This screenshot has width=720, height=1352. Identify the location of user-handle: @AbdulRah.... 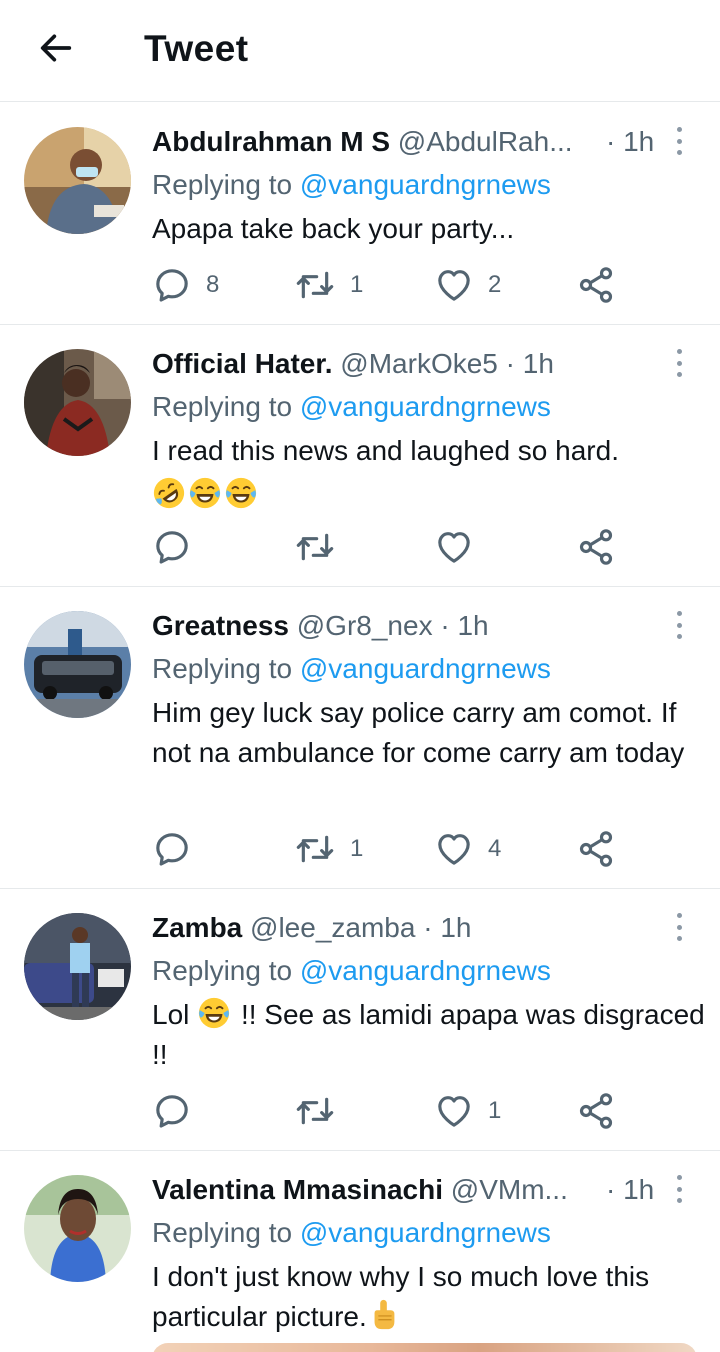
(485, 141).